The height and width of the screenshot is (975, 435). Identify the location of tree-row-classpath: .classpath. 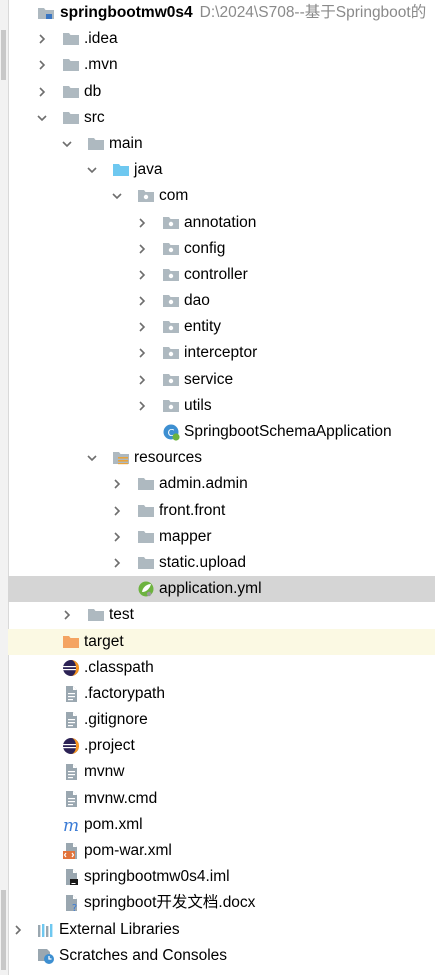
(221, 668).